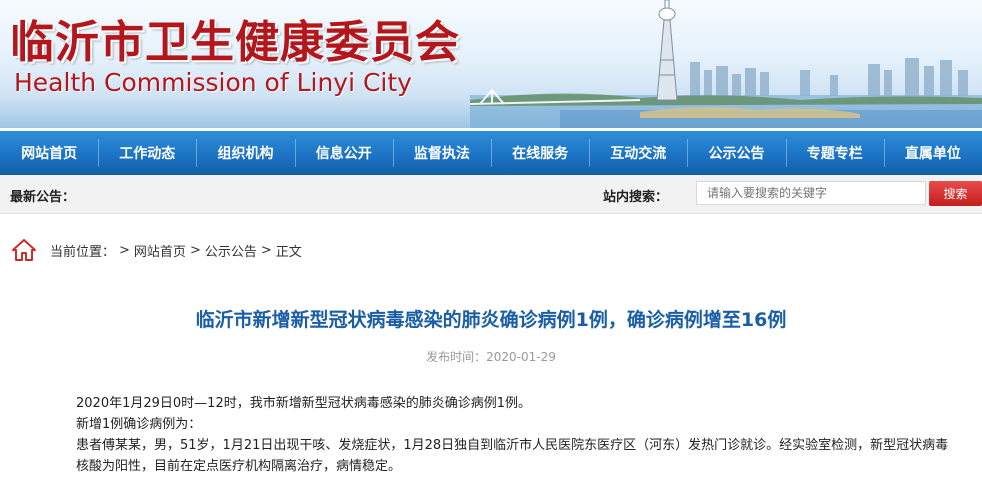 Image resolution: width=982 pixels, height=477 pixels. I want to click on publish-date-label: 发布时间：, so click(456, 357).